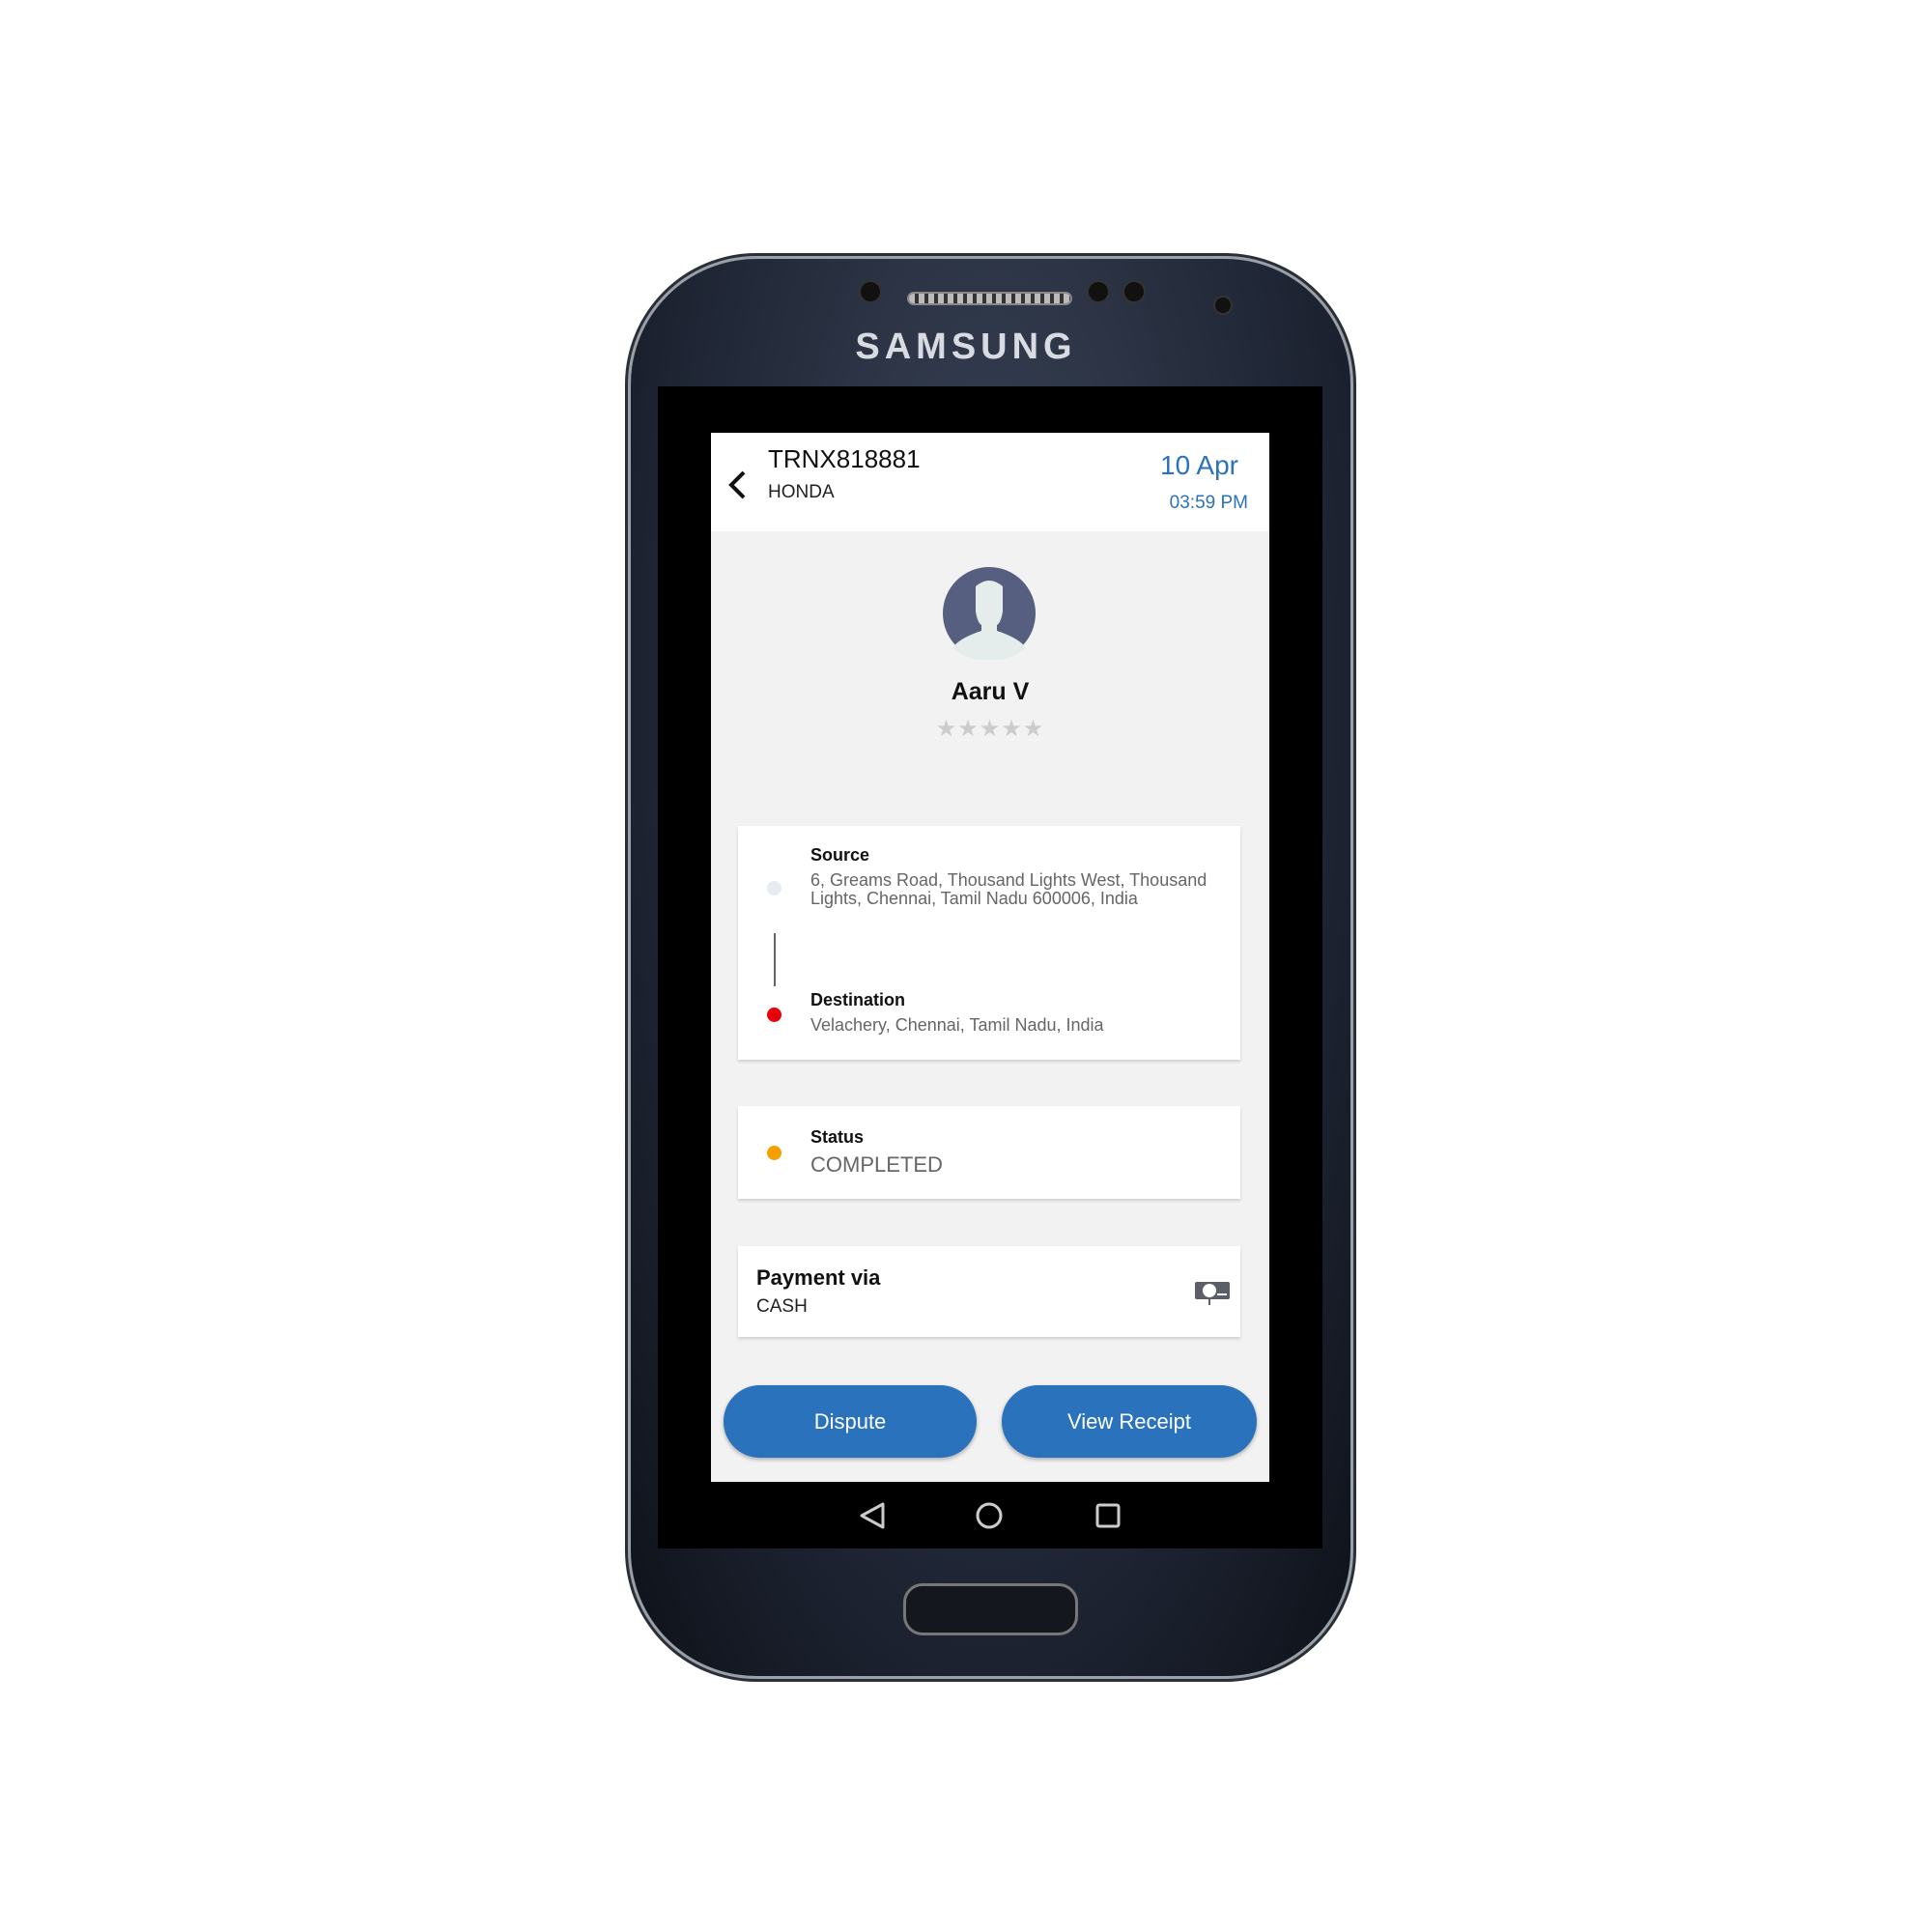  I want to click on payment-method: CASH, so click(782, 1306).